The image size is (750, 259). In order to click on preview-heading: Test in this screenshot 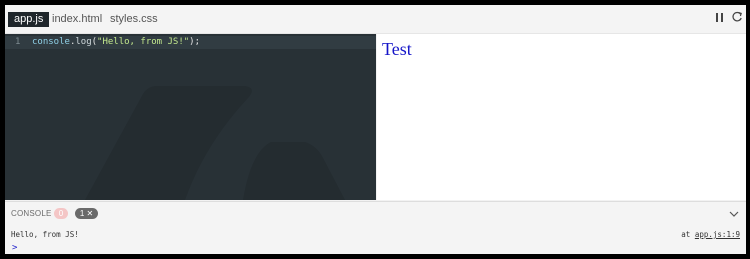, I will do `click(397, 49)`.